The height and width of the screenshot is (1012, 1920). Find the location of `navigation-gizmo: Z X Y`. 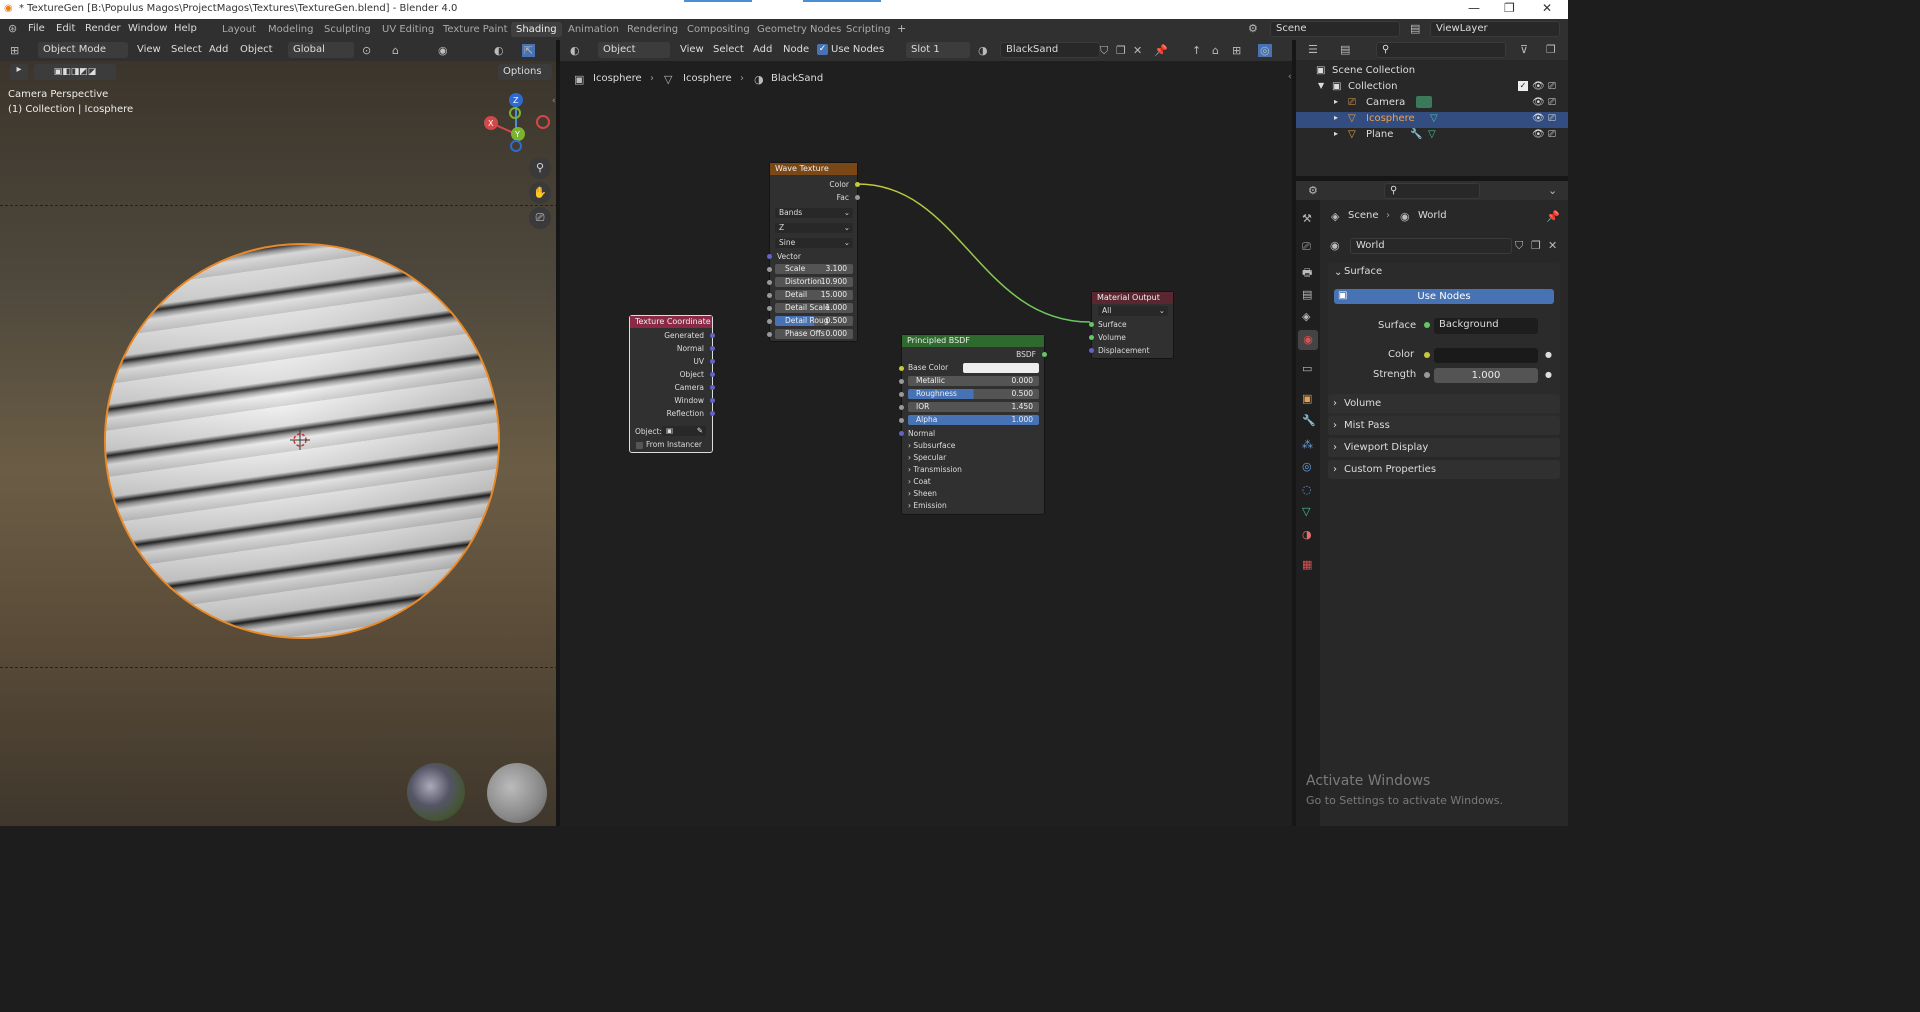

navigation-gizmo: Z X Y is located at coordinates (516, 125).